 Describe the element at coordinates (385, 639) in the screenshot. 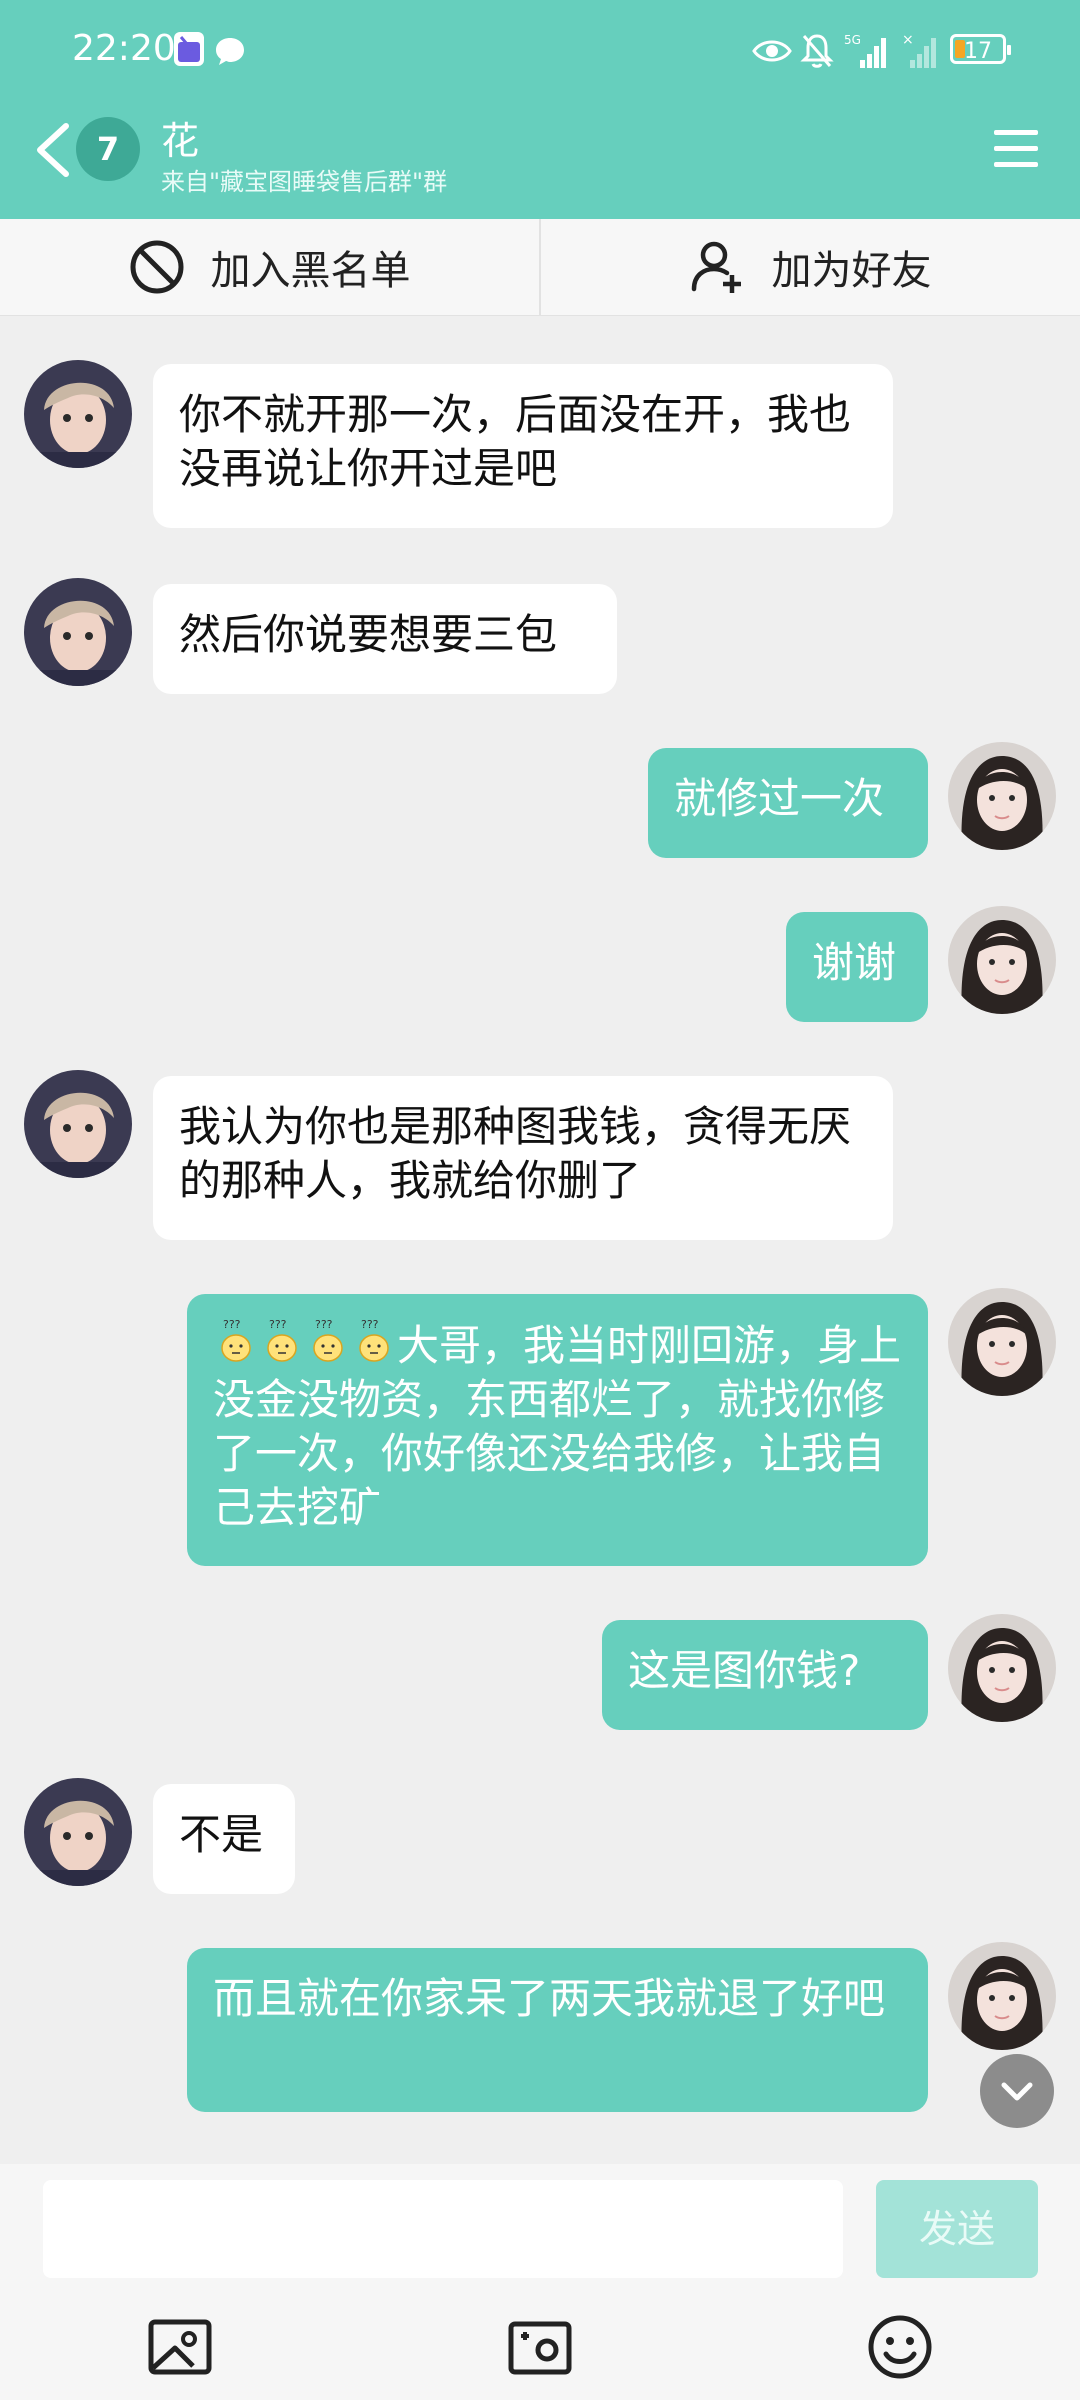

I see `message-bubble-incoming: 然后你说要想要三包` at that location.